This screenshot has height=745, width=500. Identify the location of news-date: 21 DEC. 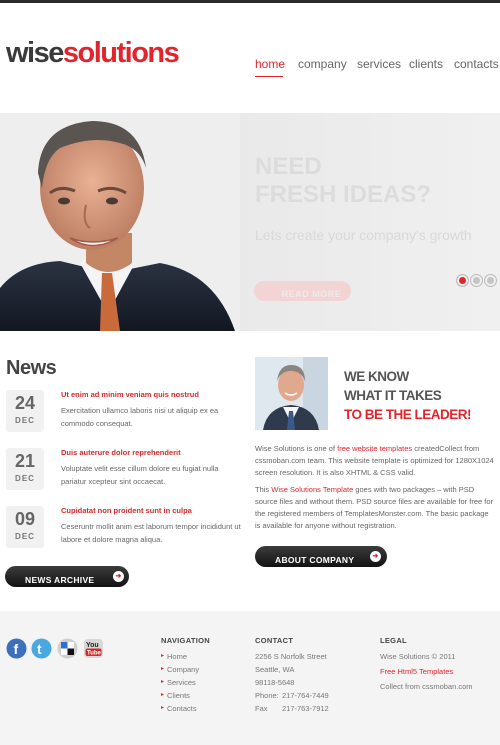
(25, 469).